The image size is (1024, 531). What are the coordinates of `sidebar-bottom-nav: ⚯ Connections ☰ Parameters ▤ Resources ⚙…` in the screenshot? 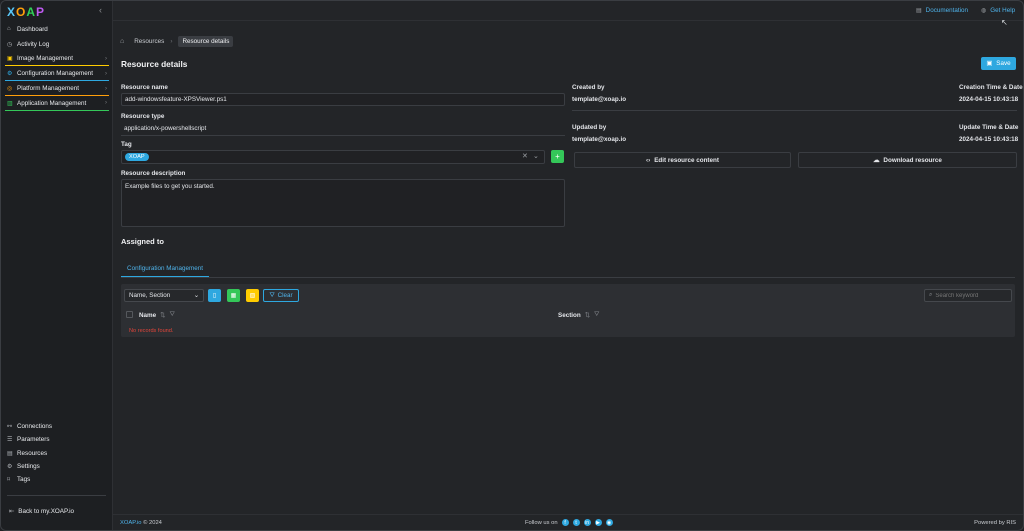 It's located at (57, 453).